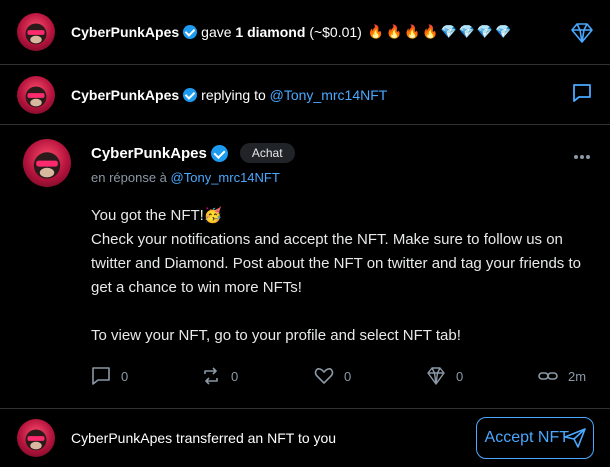  What do you see at coordinates (582, 153) in the screenshot?
I see `more-options-icon` at bounding box center [582, 153].